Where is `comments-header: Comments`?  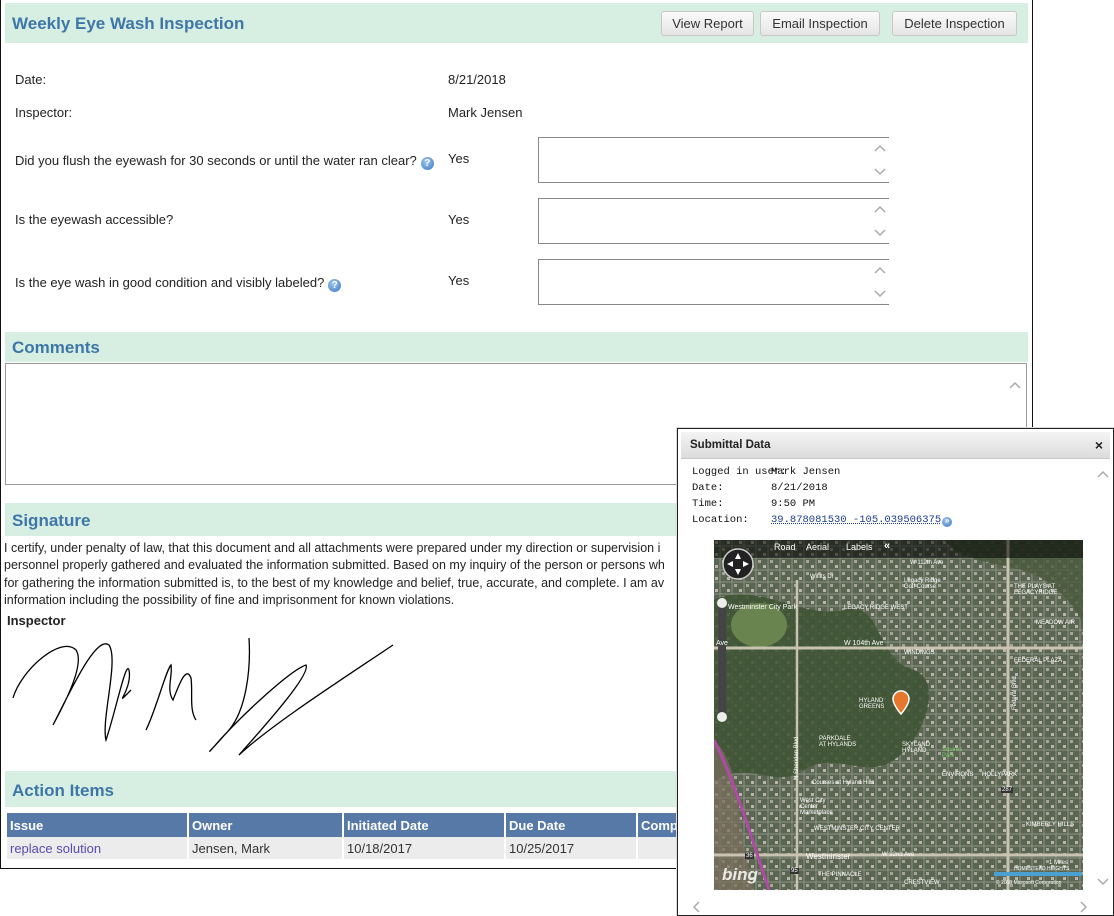 comments-header: Comments is located at coordinates (516, 347).